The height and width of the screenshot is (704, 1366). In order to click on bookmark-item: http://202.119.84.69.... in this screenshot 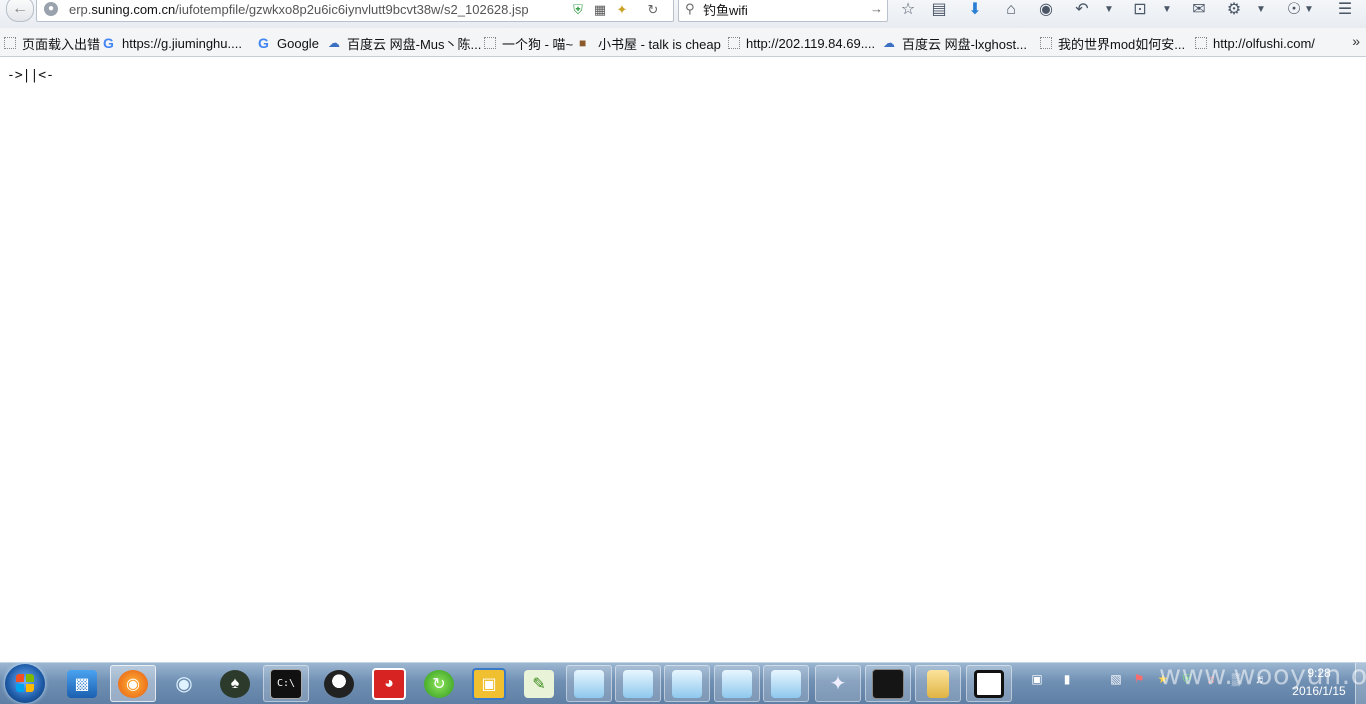, I will do `click(801, 43)`.